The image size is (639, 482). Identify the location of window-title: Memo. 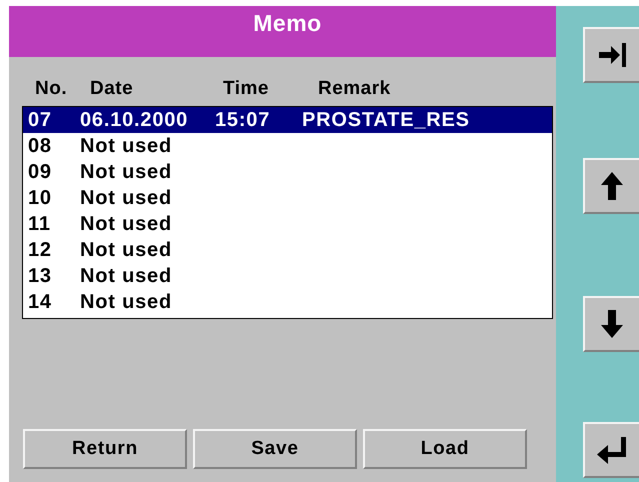
(287, 24).